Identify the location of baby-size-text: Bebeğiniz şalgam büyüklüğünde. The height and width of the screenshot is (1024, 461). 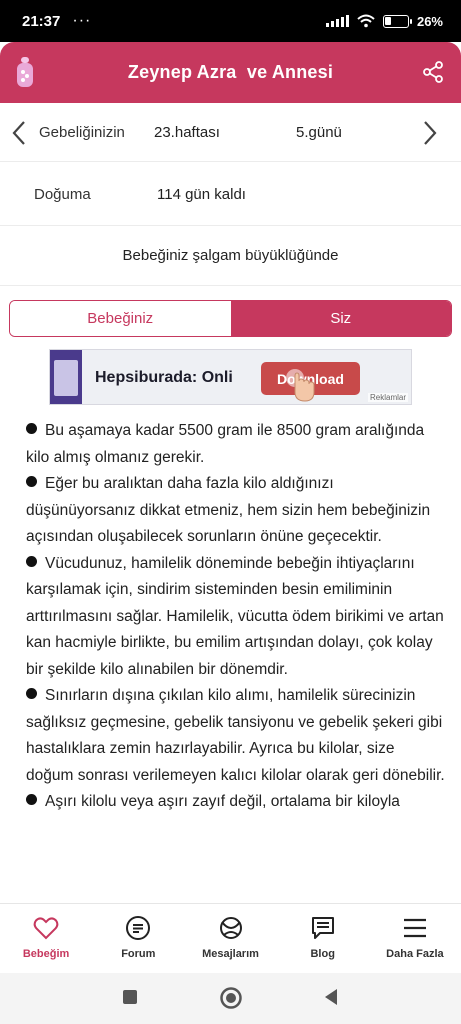
(230, 255).